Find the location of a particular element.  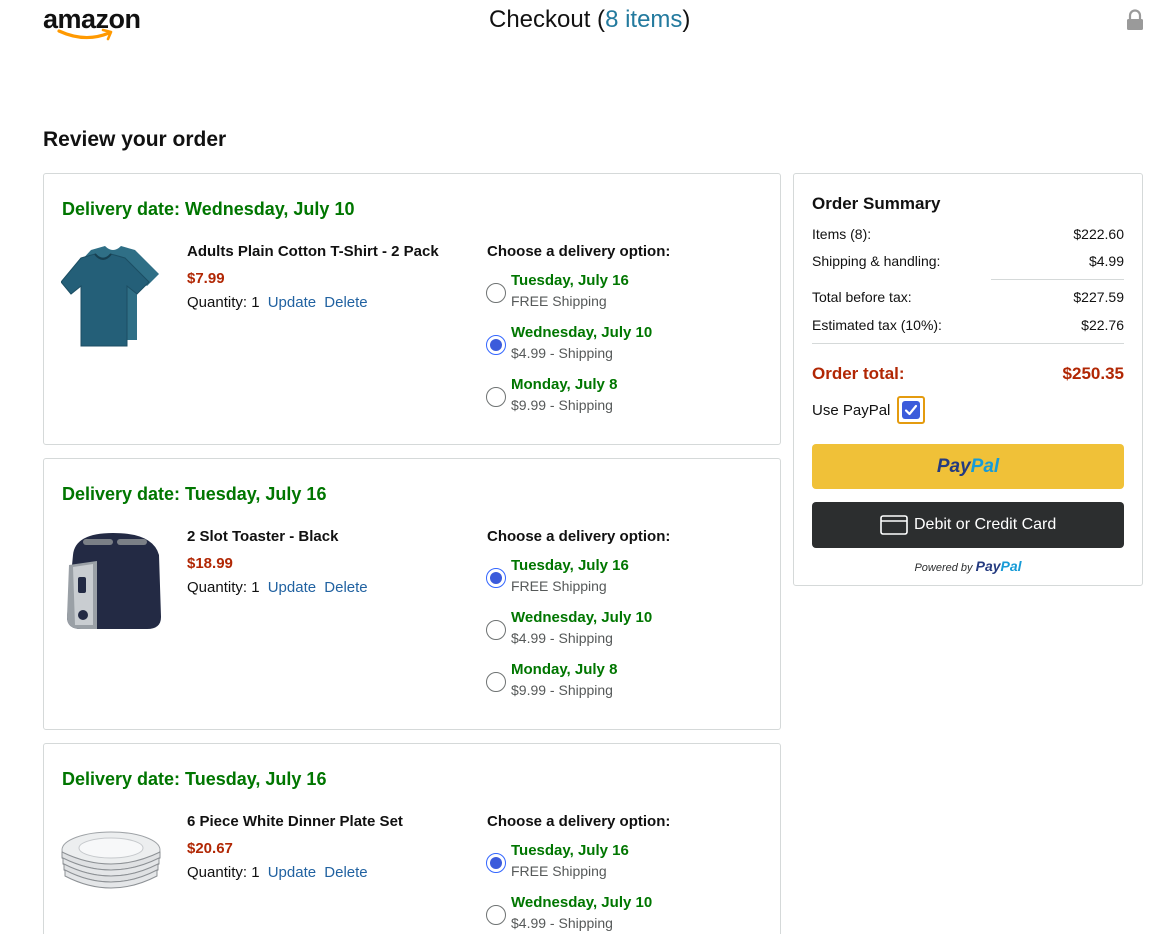

paypal-small-pay: Pay is located at coordinates (988, 566).